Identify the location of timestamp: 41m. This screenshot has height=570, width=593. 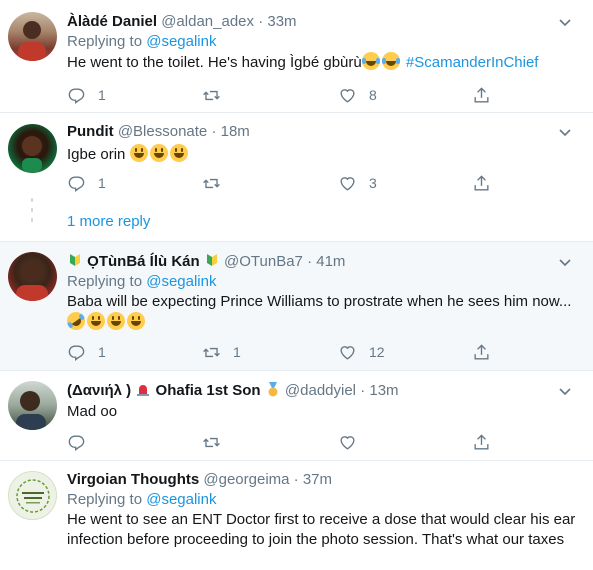
(330, 261).